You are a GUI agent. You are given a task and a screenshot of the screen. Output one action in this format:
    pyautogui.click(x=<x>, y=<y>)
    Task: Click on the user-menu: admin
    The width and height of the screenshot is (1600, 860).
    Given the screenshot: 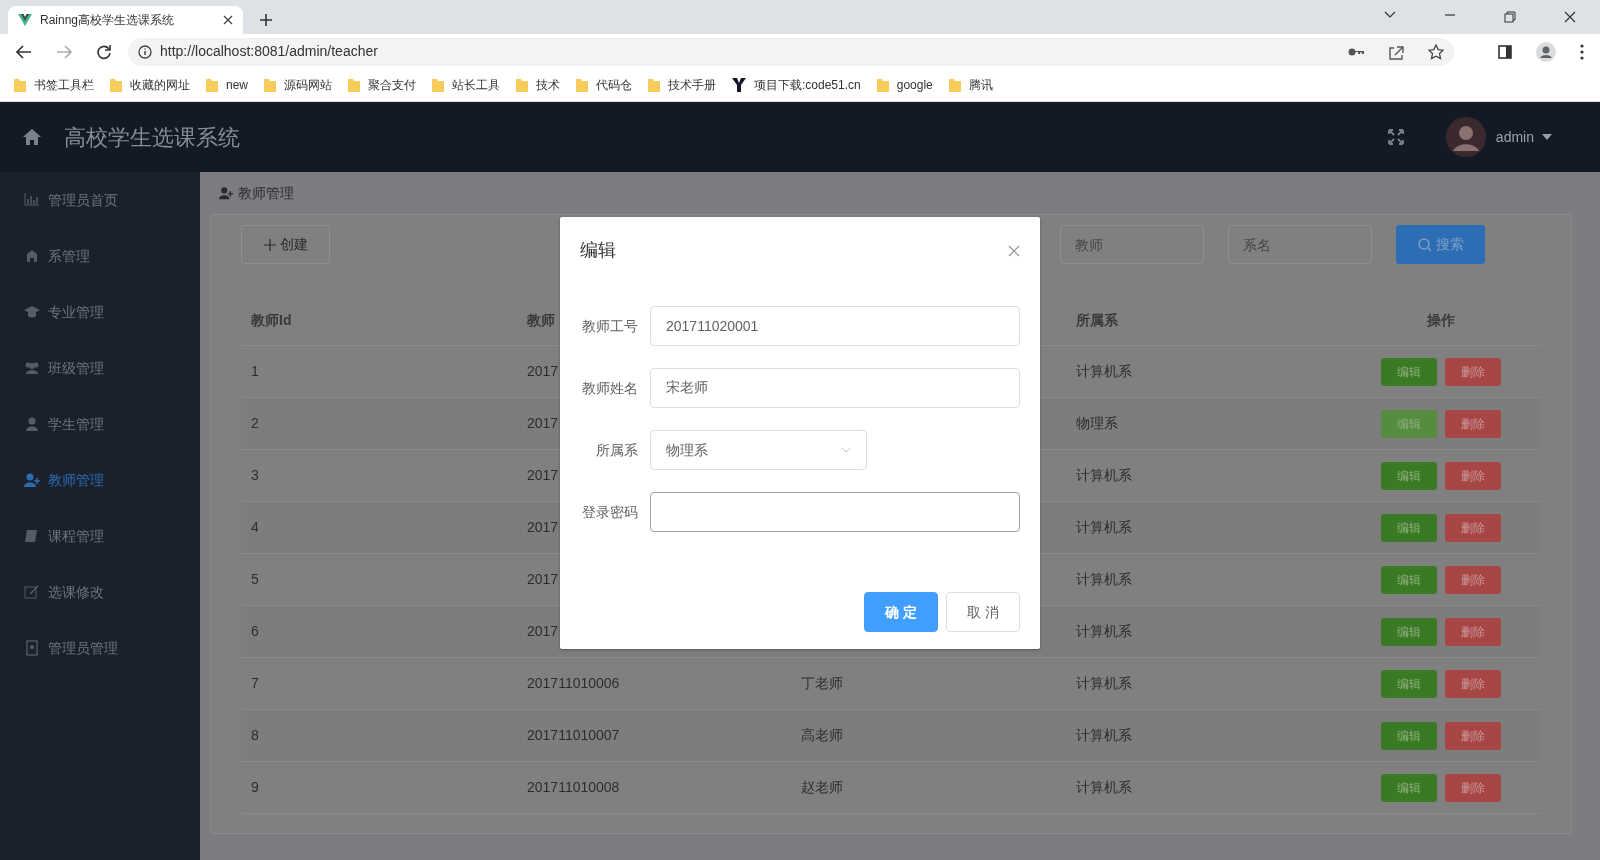 What is the action you would take?
    pyautogui.click(x=1523, y=137)
    